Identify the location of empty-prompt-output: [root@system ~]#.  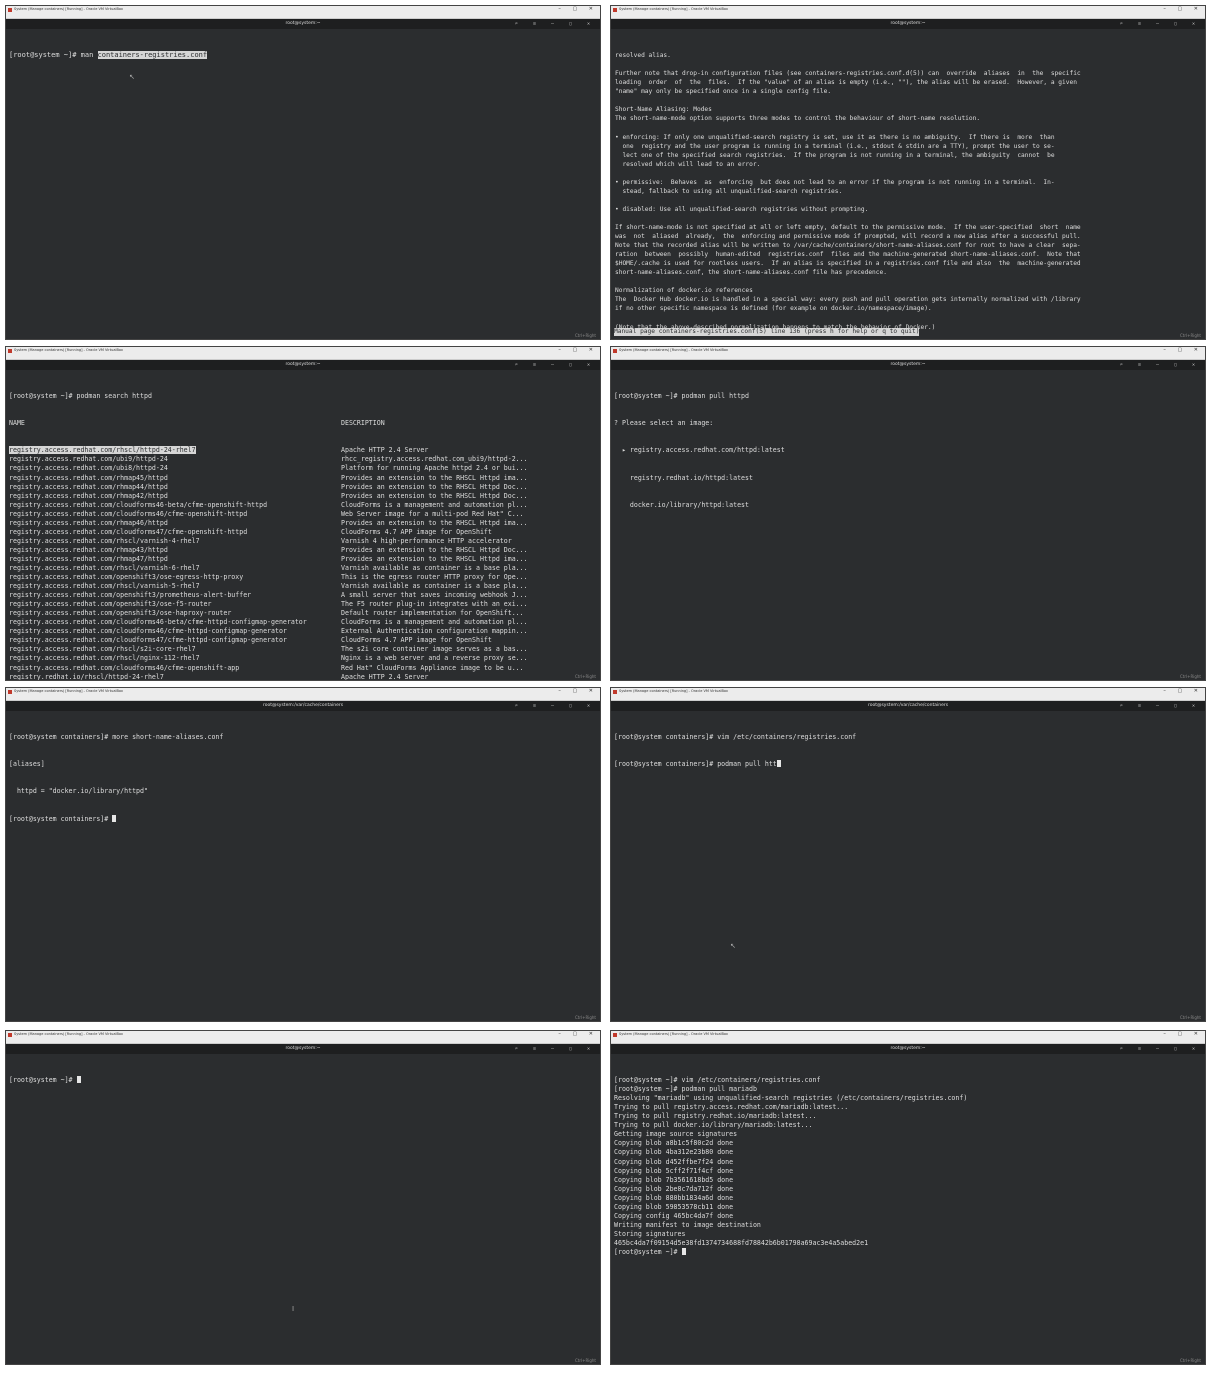
(303, 1078).